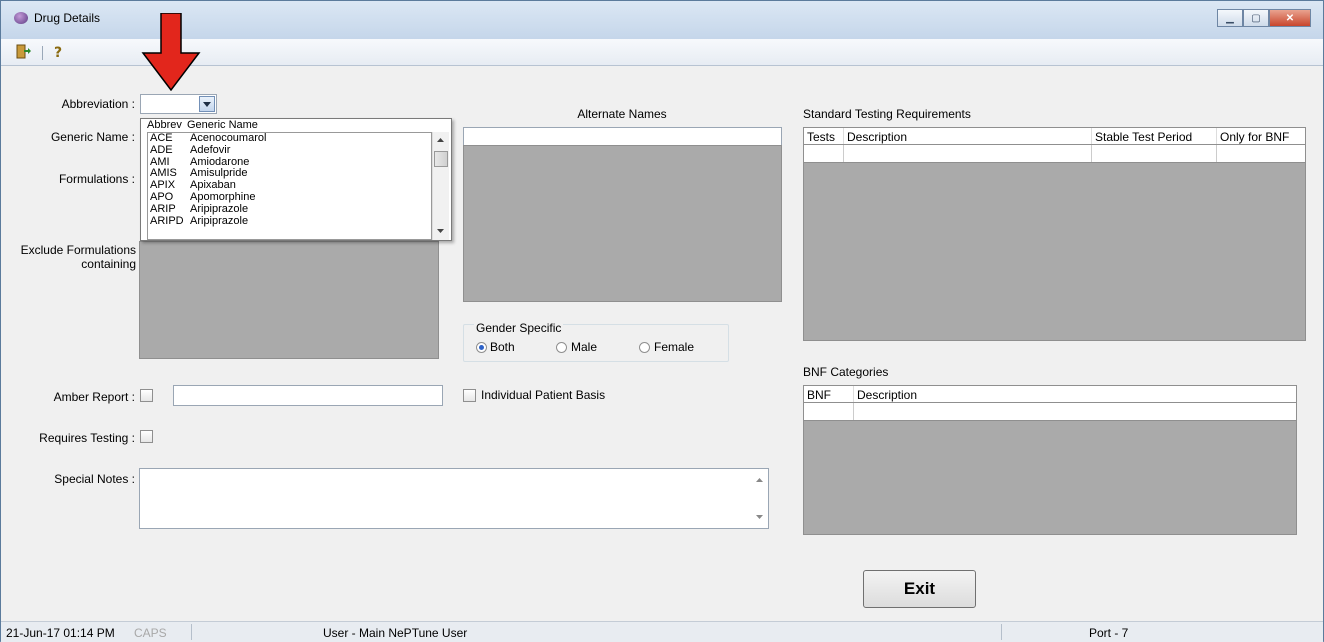  Describe the element at coordinates (481, 347) in the screenshot. I see `gender-both-radio` at that location.